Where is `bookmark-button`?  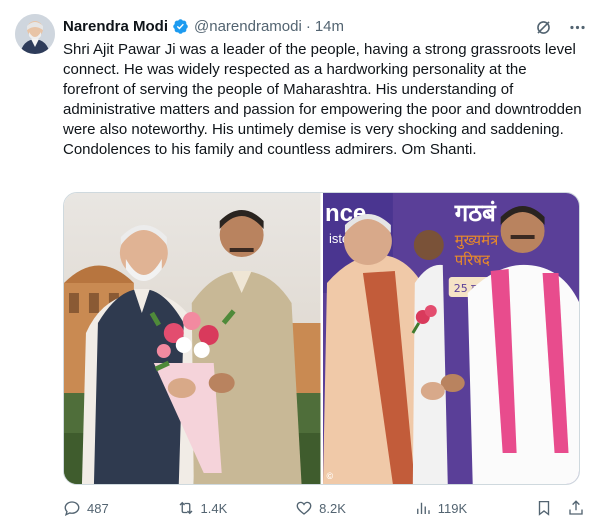 bookmark-button is located at coordinates (544, 508).